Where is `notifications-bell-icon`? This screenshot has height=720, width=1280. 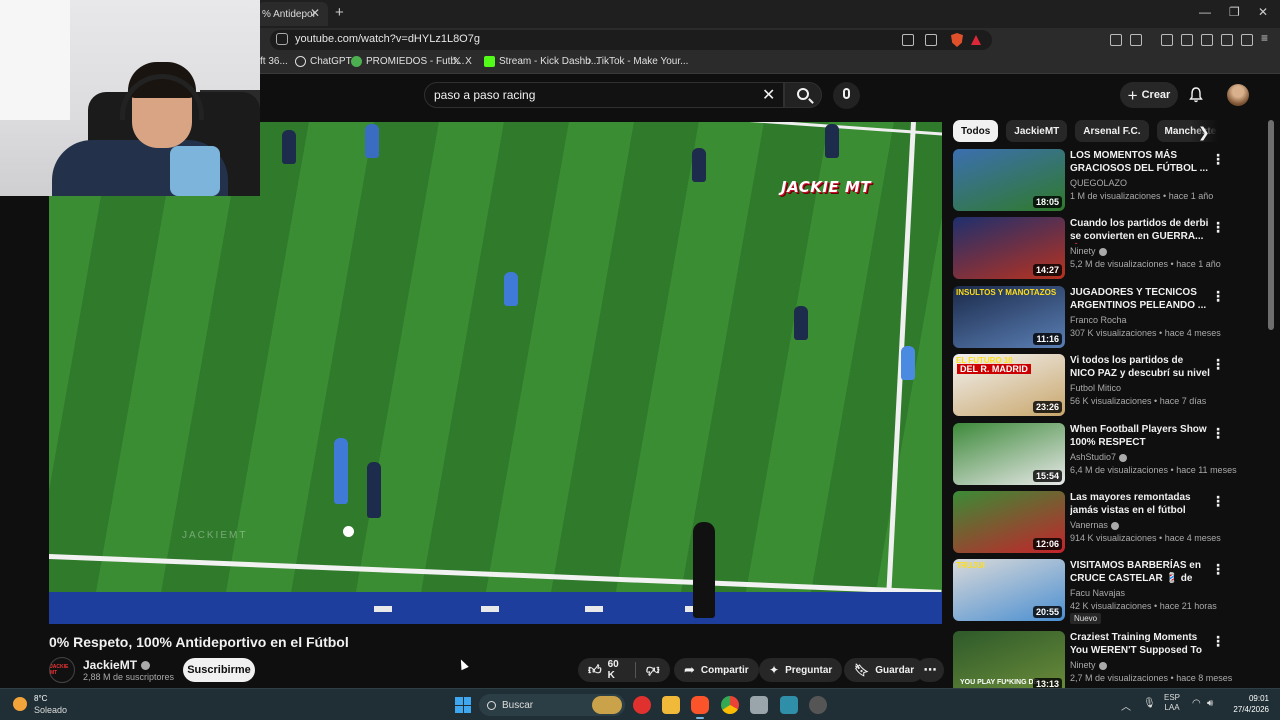 notifications-bell-icon is located at coordinates (1196, 95).